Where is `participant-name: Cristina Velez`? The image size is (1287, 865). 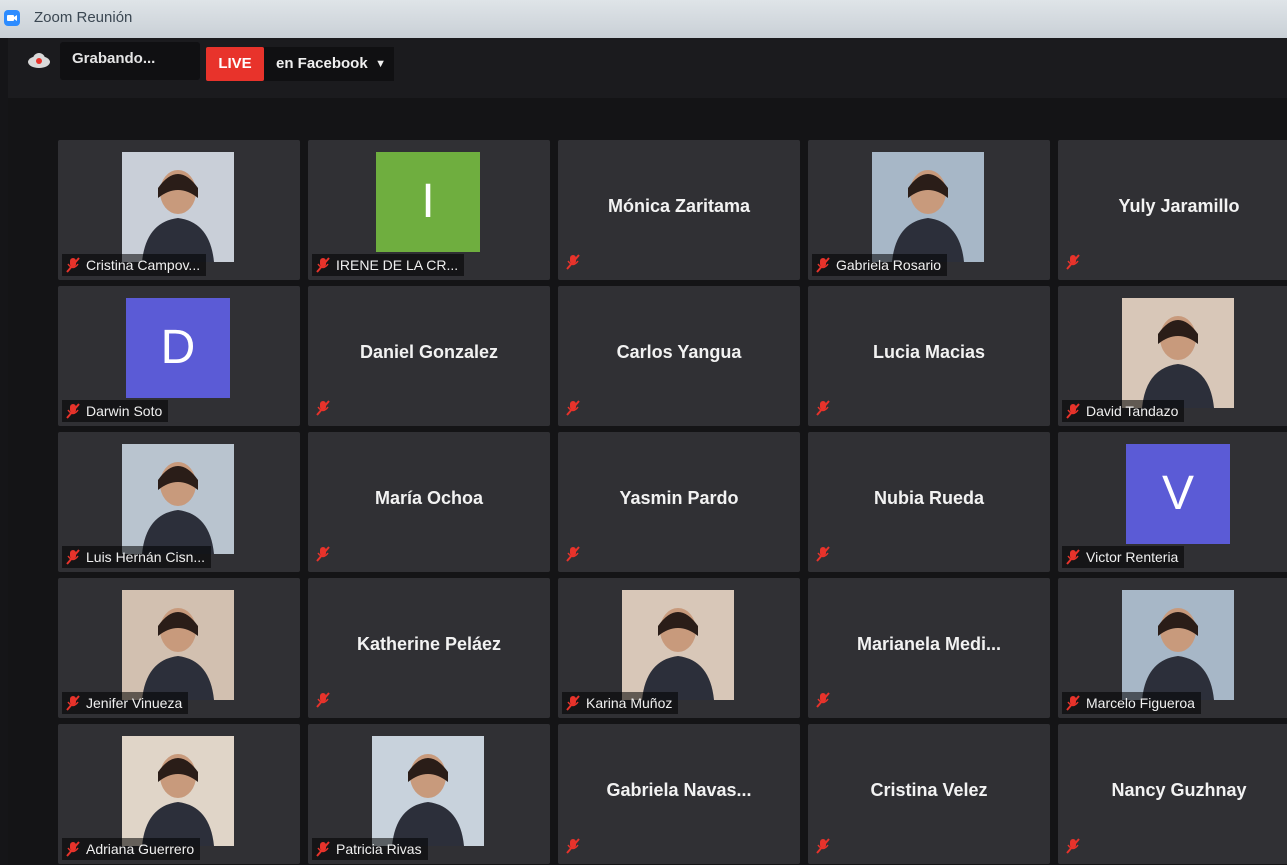
participant-name: Cristina Velez is located at coordinates (929, 790).